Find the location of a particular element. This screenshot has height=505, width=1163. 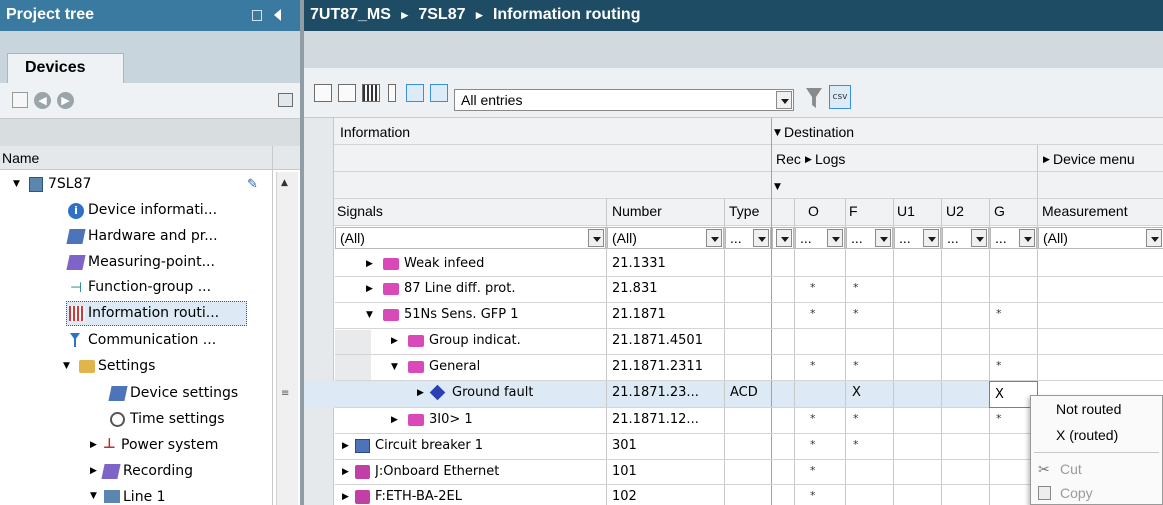

list-view-icon is located at coordinates (415, 93).